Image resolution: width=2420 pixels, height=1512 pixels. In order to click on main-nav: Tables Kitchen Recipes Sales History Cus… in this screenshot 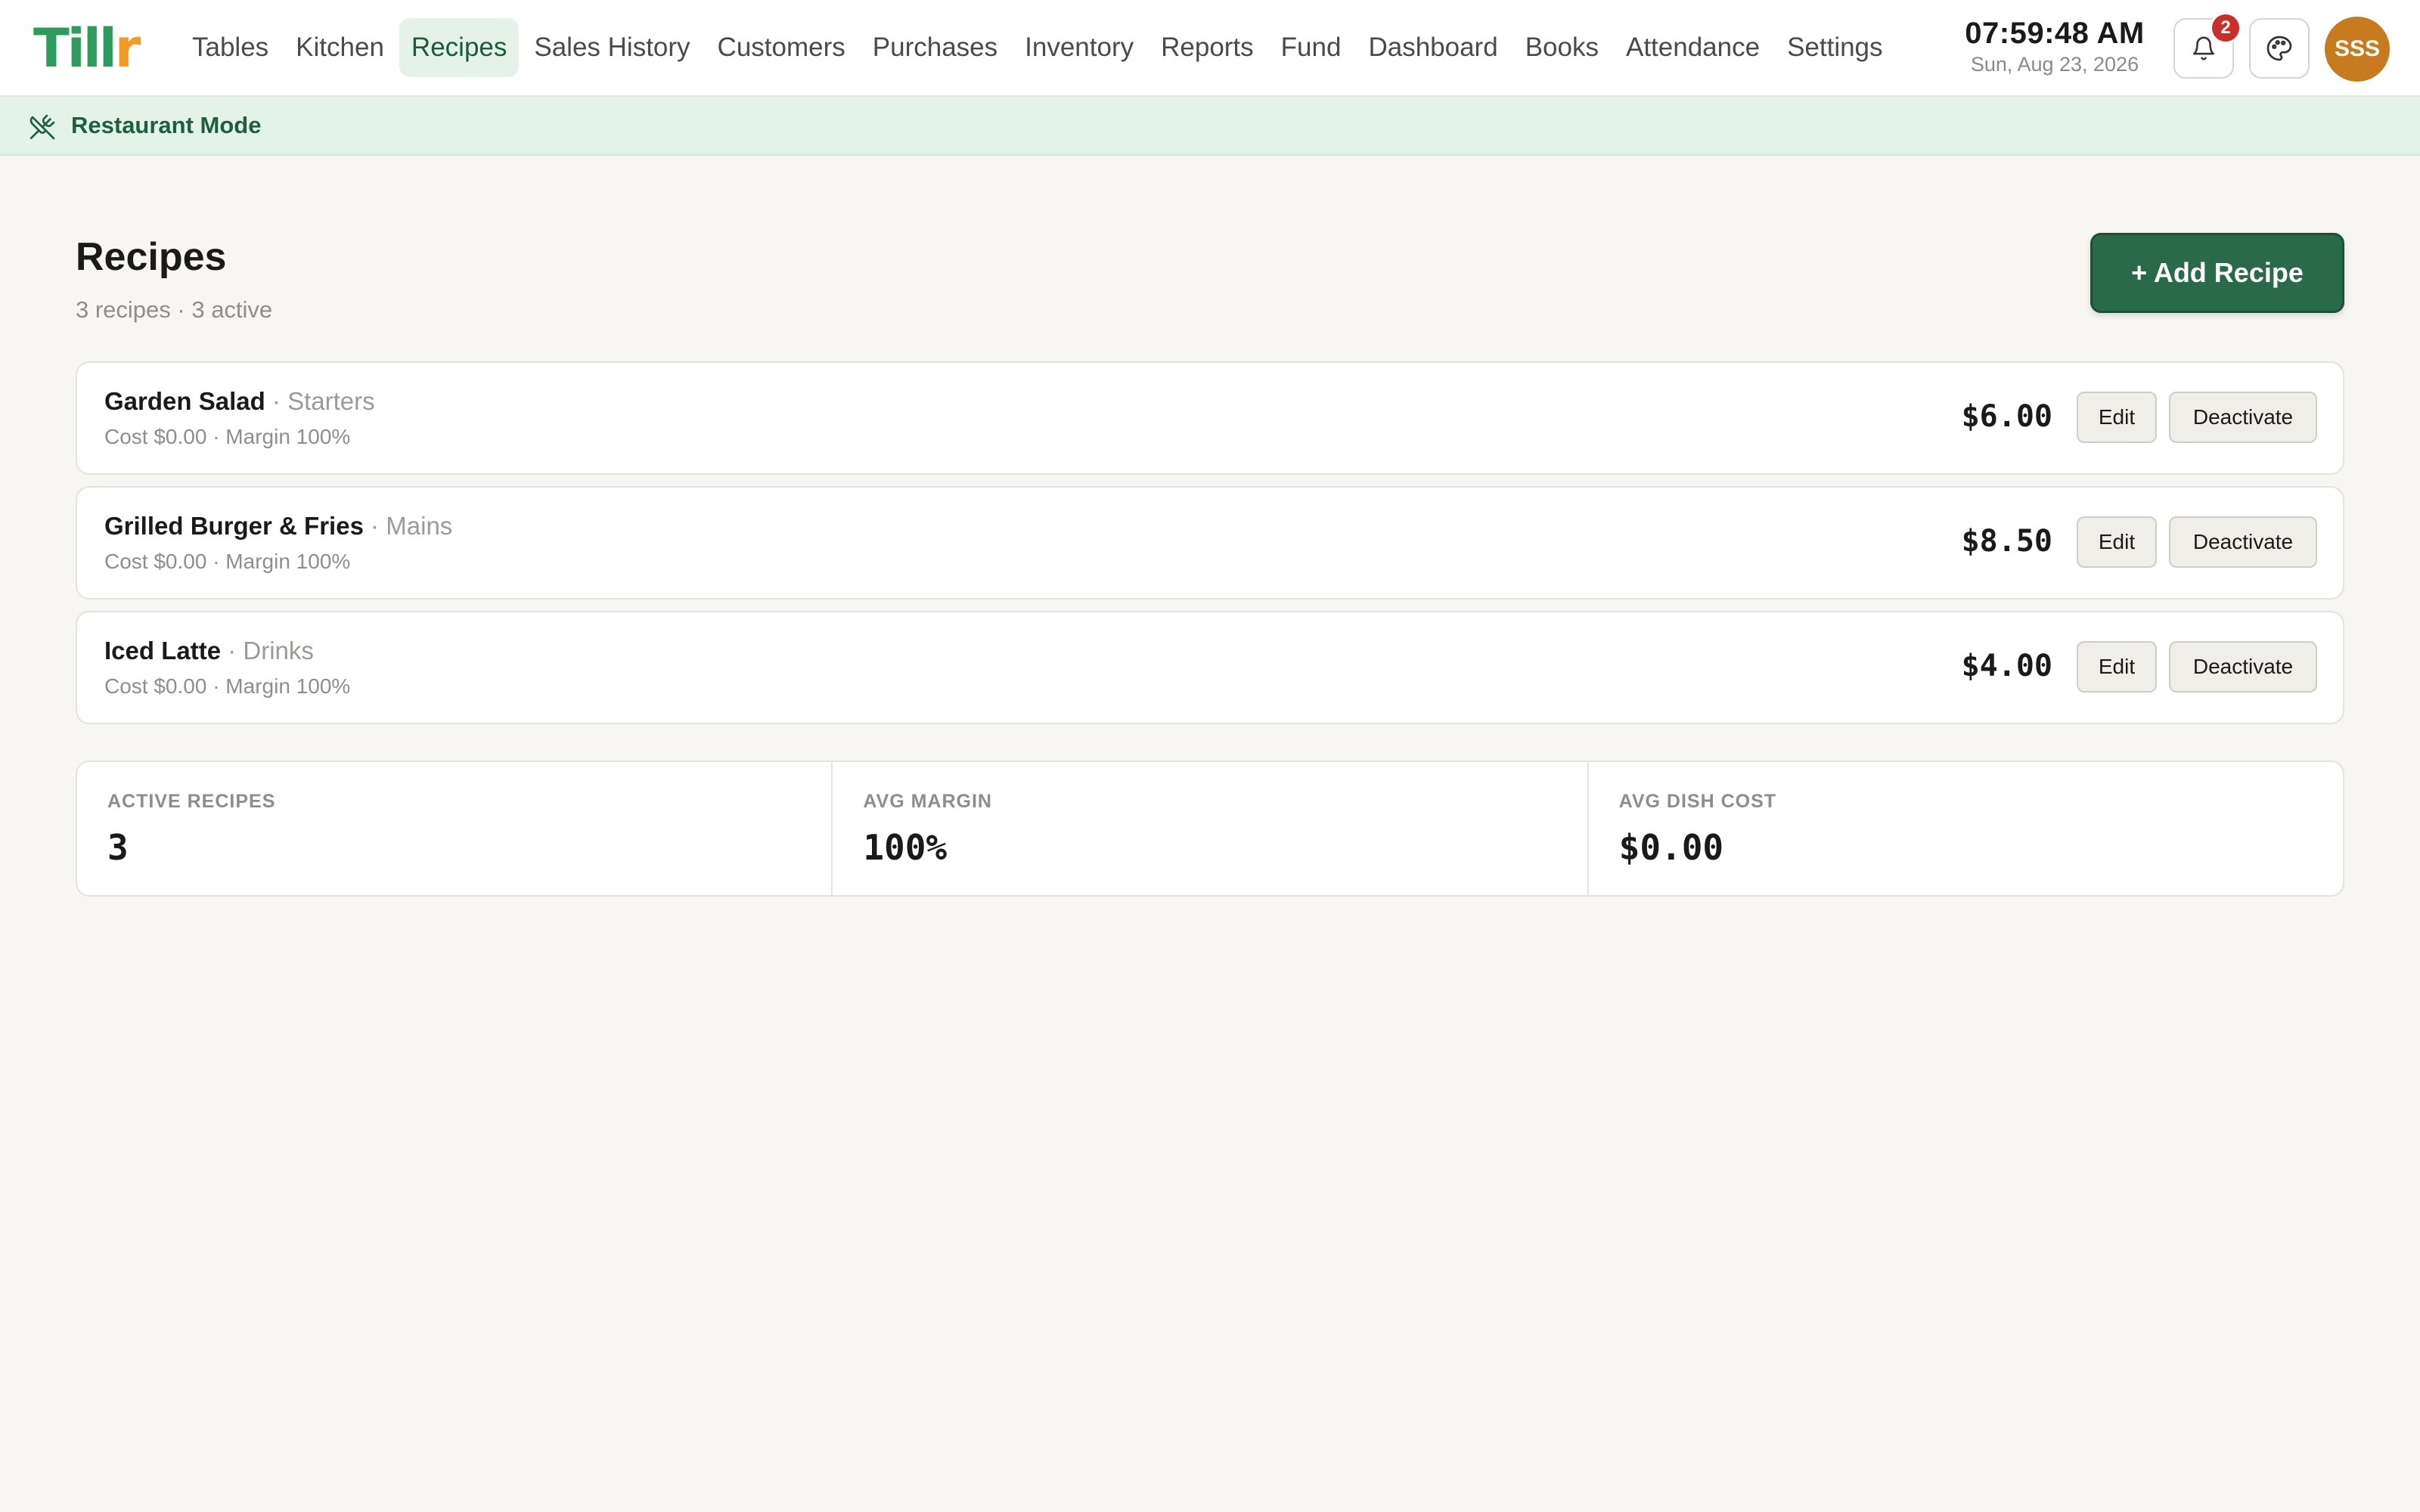, I will do `click(1037, 48)`.